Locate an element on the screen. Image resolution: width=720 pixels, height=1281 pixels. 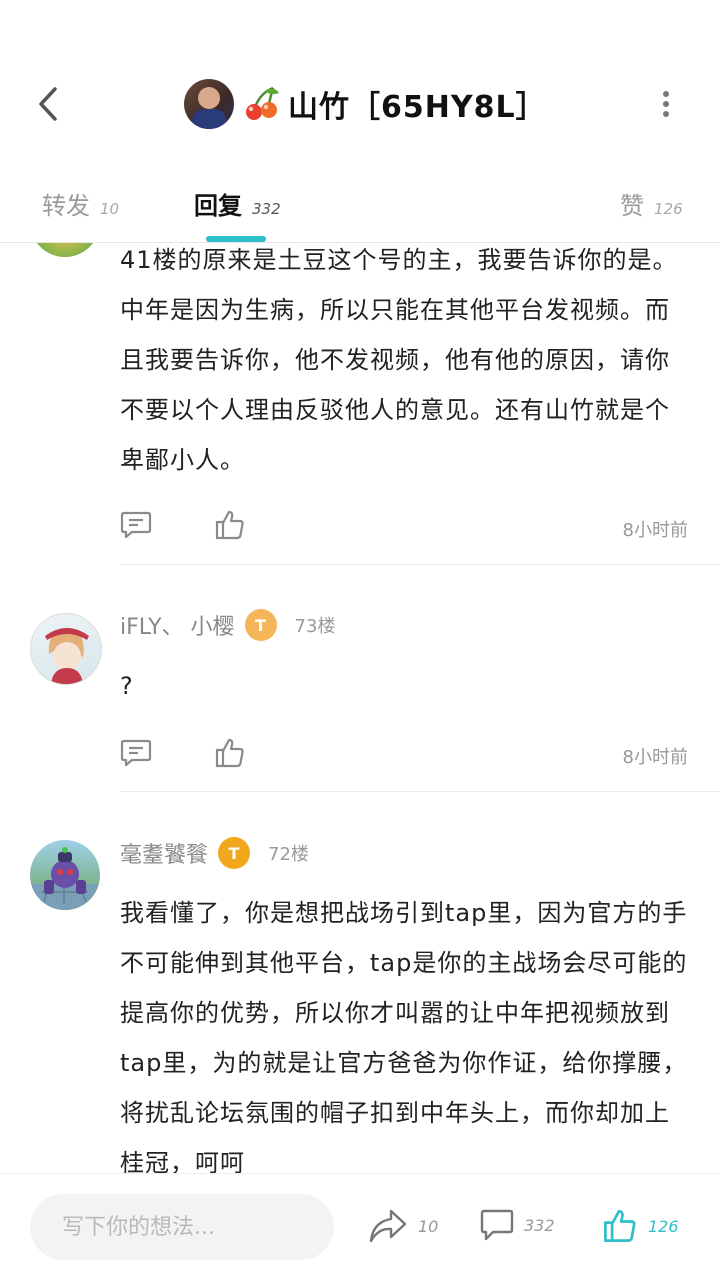
comment-count: 332 is located at coordinates (539, 1225).